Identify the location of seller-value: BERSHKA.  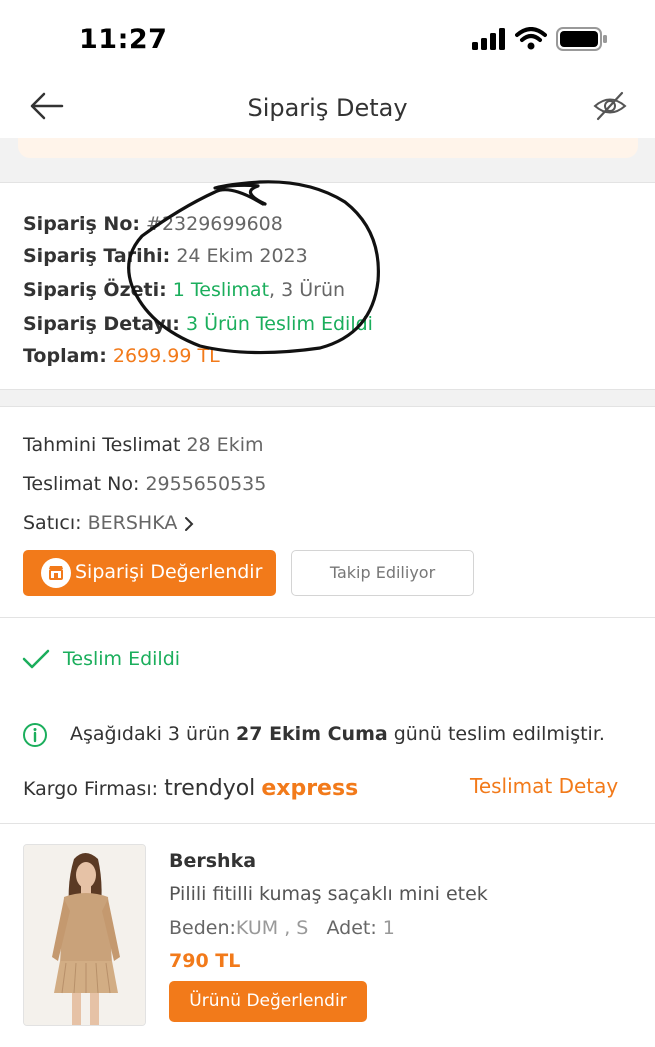
(133, 523).